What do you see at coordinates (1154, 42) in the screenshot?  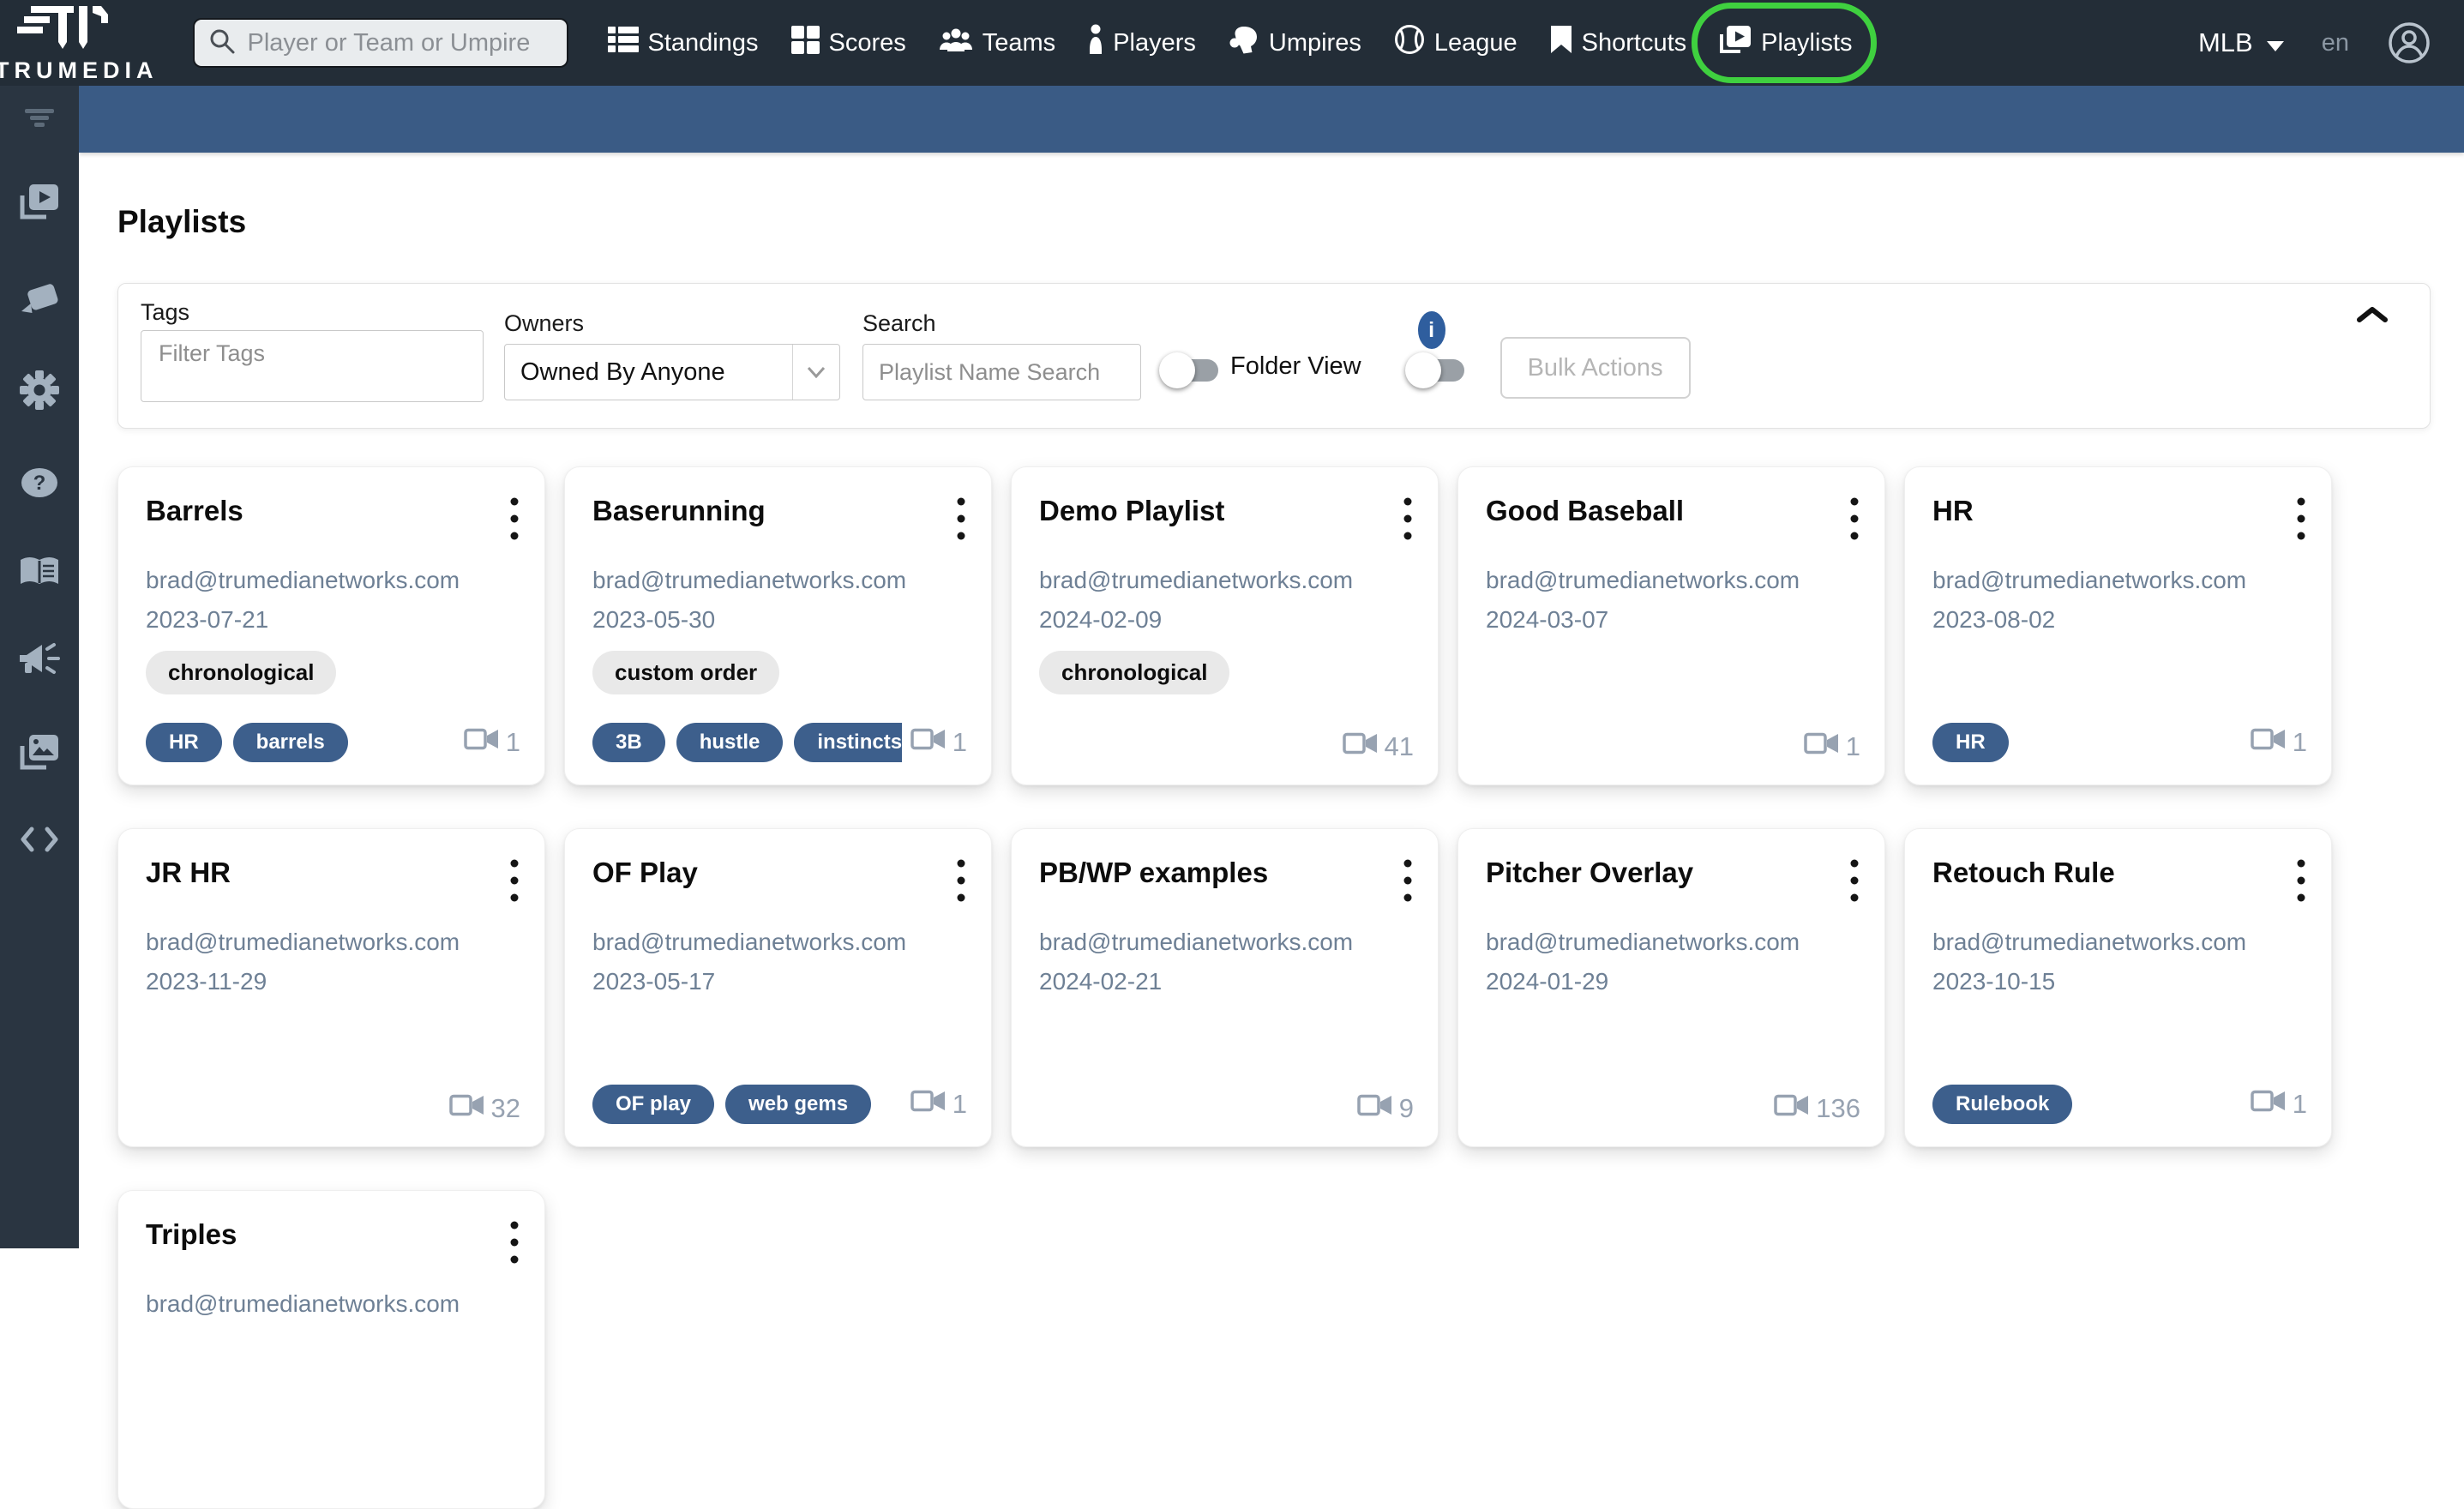 I see `nav-label: Players` at bounding box center [1154, 42].